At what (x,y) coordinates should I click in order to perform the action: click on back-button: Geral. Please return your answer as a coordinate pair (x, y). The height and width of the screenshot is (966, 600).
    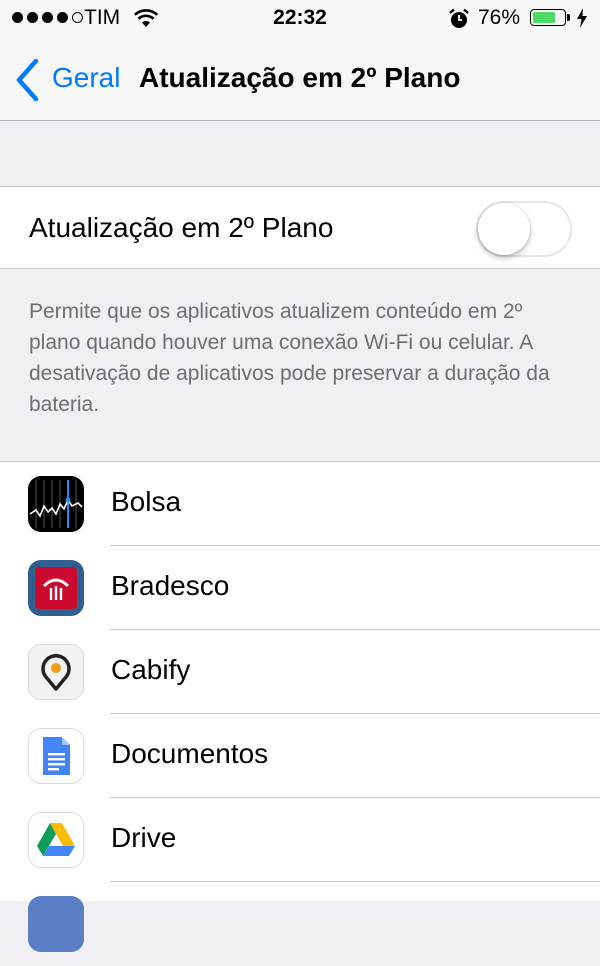
    Looking at the image, I should click on (86, 78).